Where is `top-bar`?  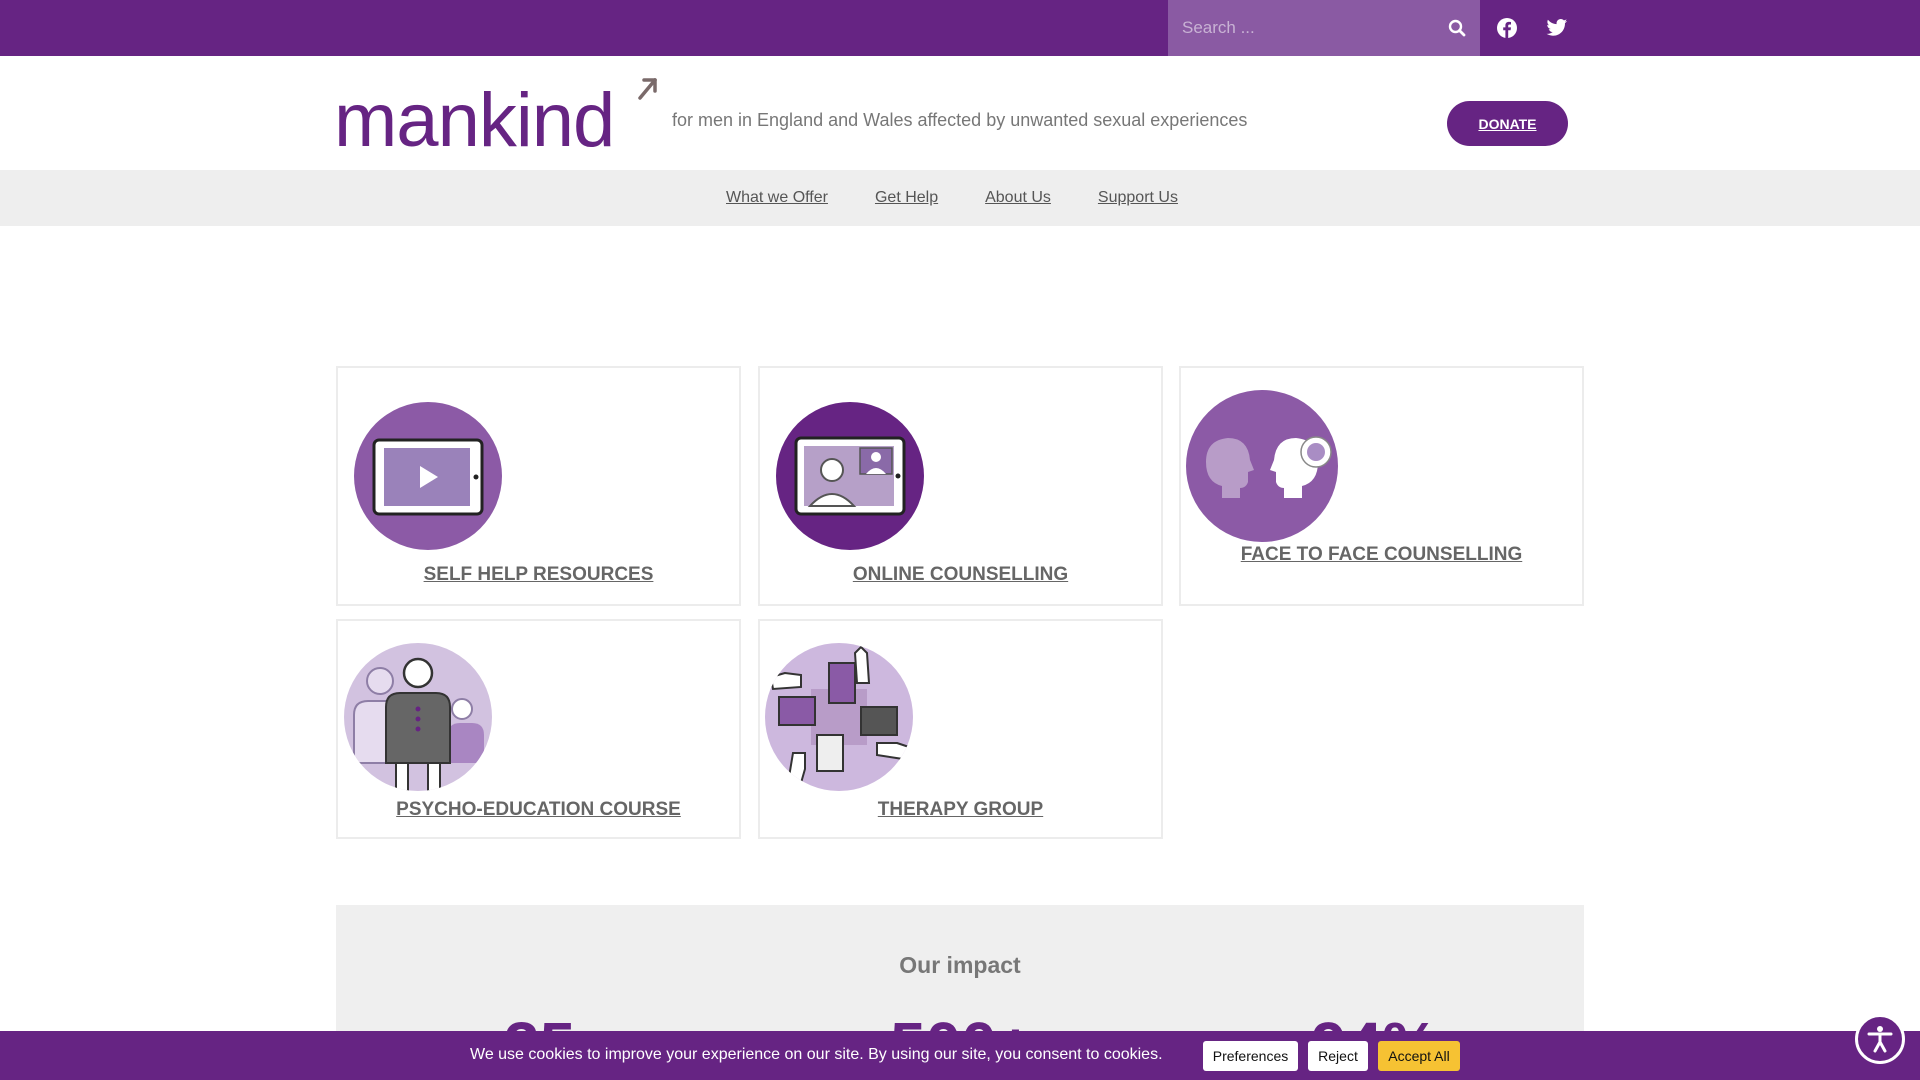
top-bar is located at coordinates (960, 28).